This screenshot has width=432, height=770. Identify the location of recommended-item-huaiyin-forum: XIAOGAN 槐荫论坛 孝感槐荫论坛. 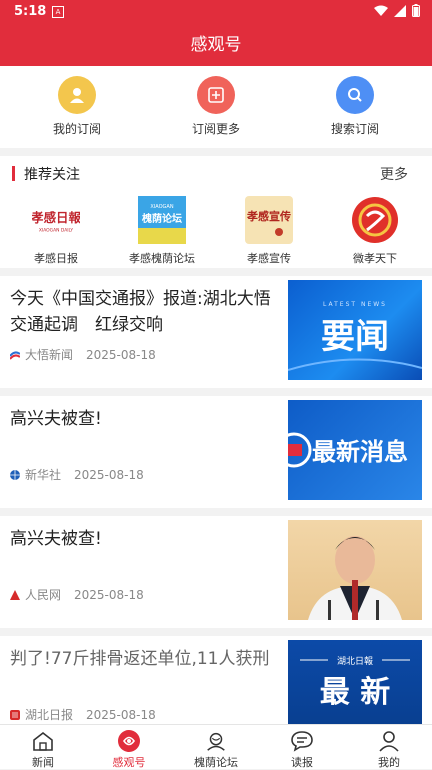
(162, 231).